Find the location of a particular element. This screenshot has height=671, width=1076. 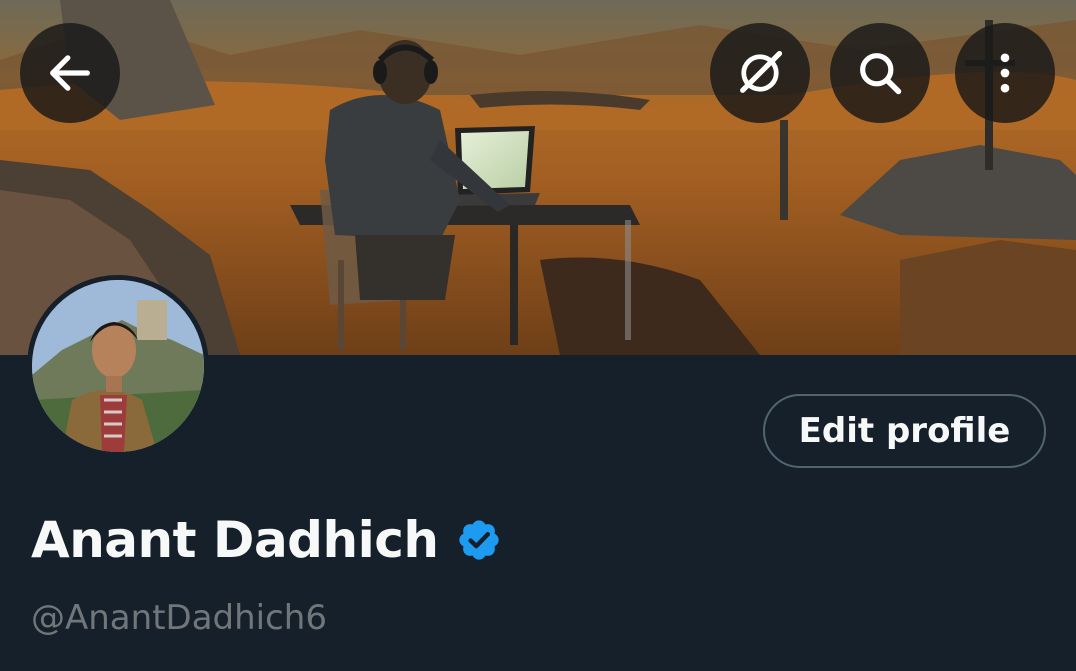

grok-icon is located at coordinates (761, 71).